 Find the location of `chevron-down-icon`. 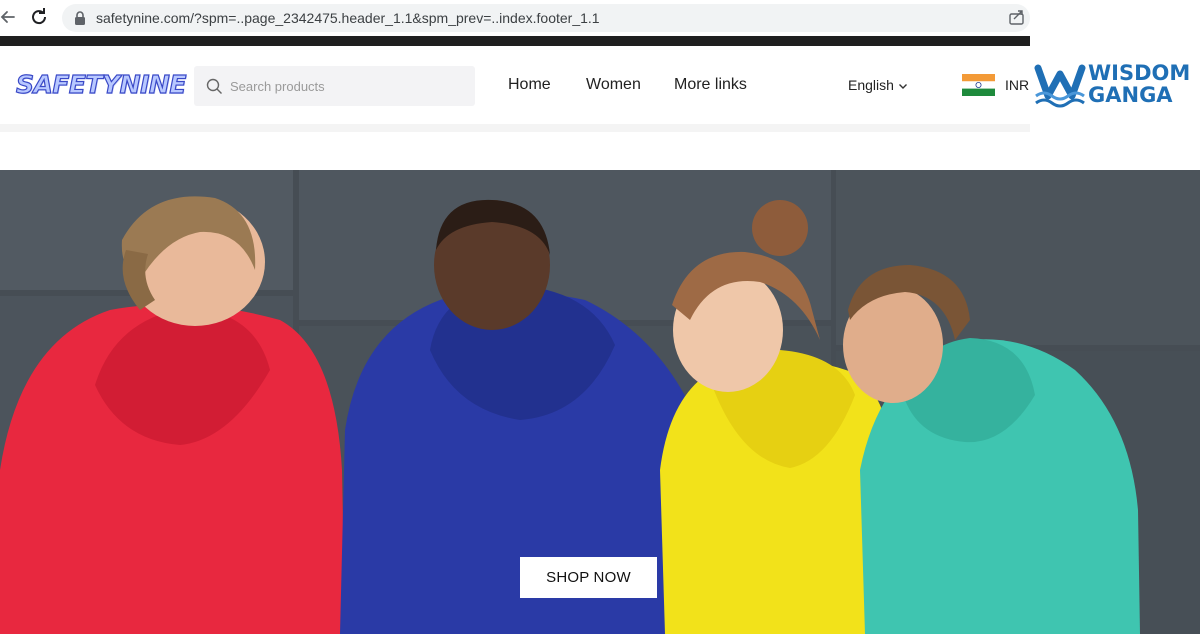

chevron-down-icon is located at coordinates (903, 86).